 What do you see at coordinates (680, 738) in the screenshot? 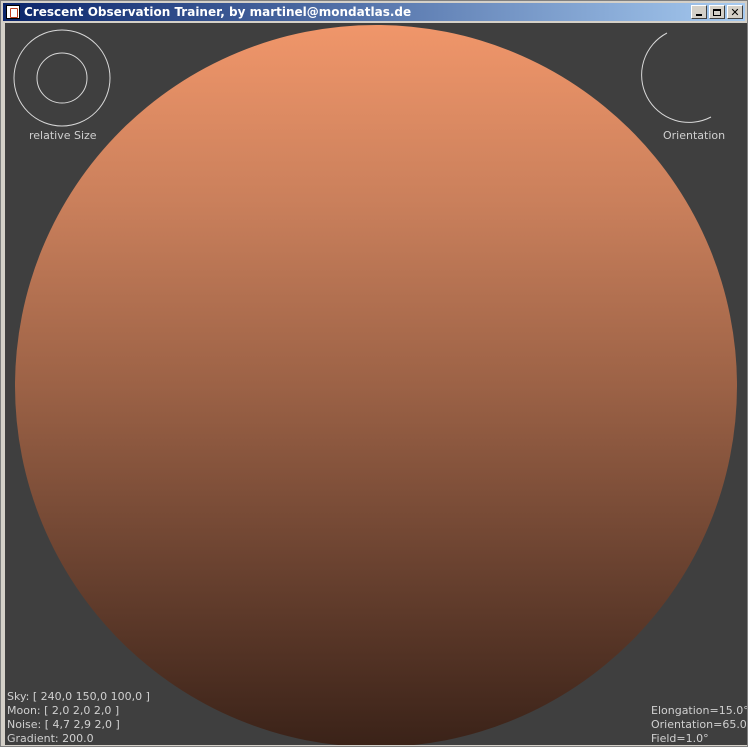
I see `field-readout: Field=1.0°` at bounding box center [680, 738].